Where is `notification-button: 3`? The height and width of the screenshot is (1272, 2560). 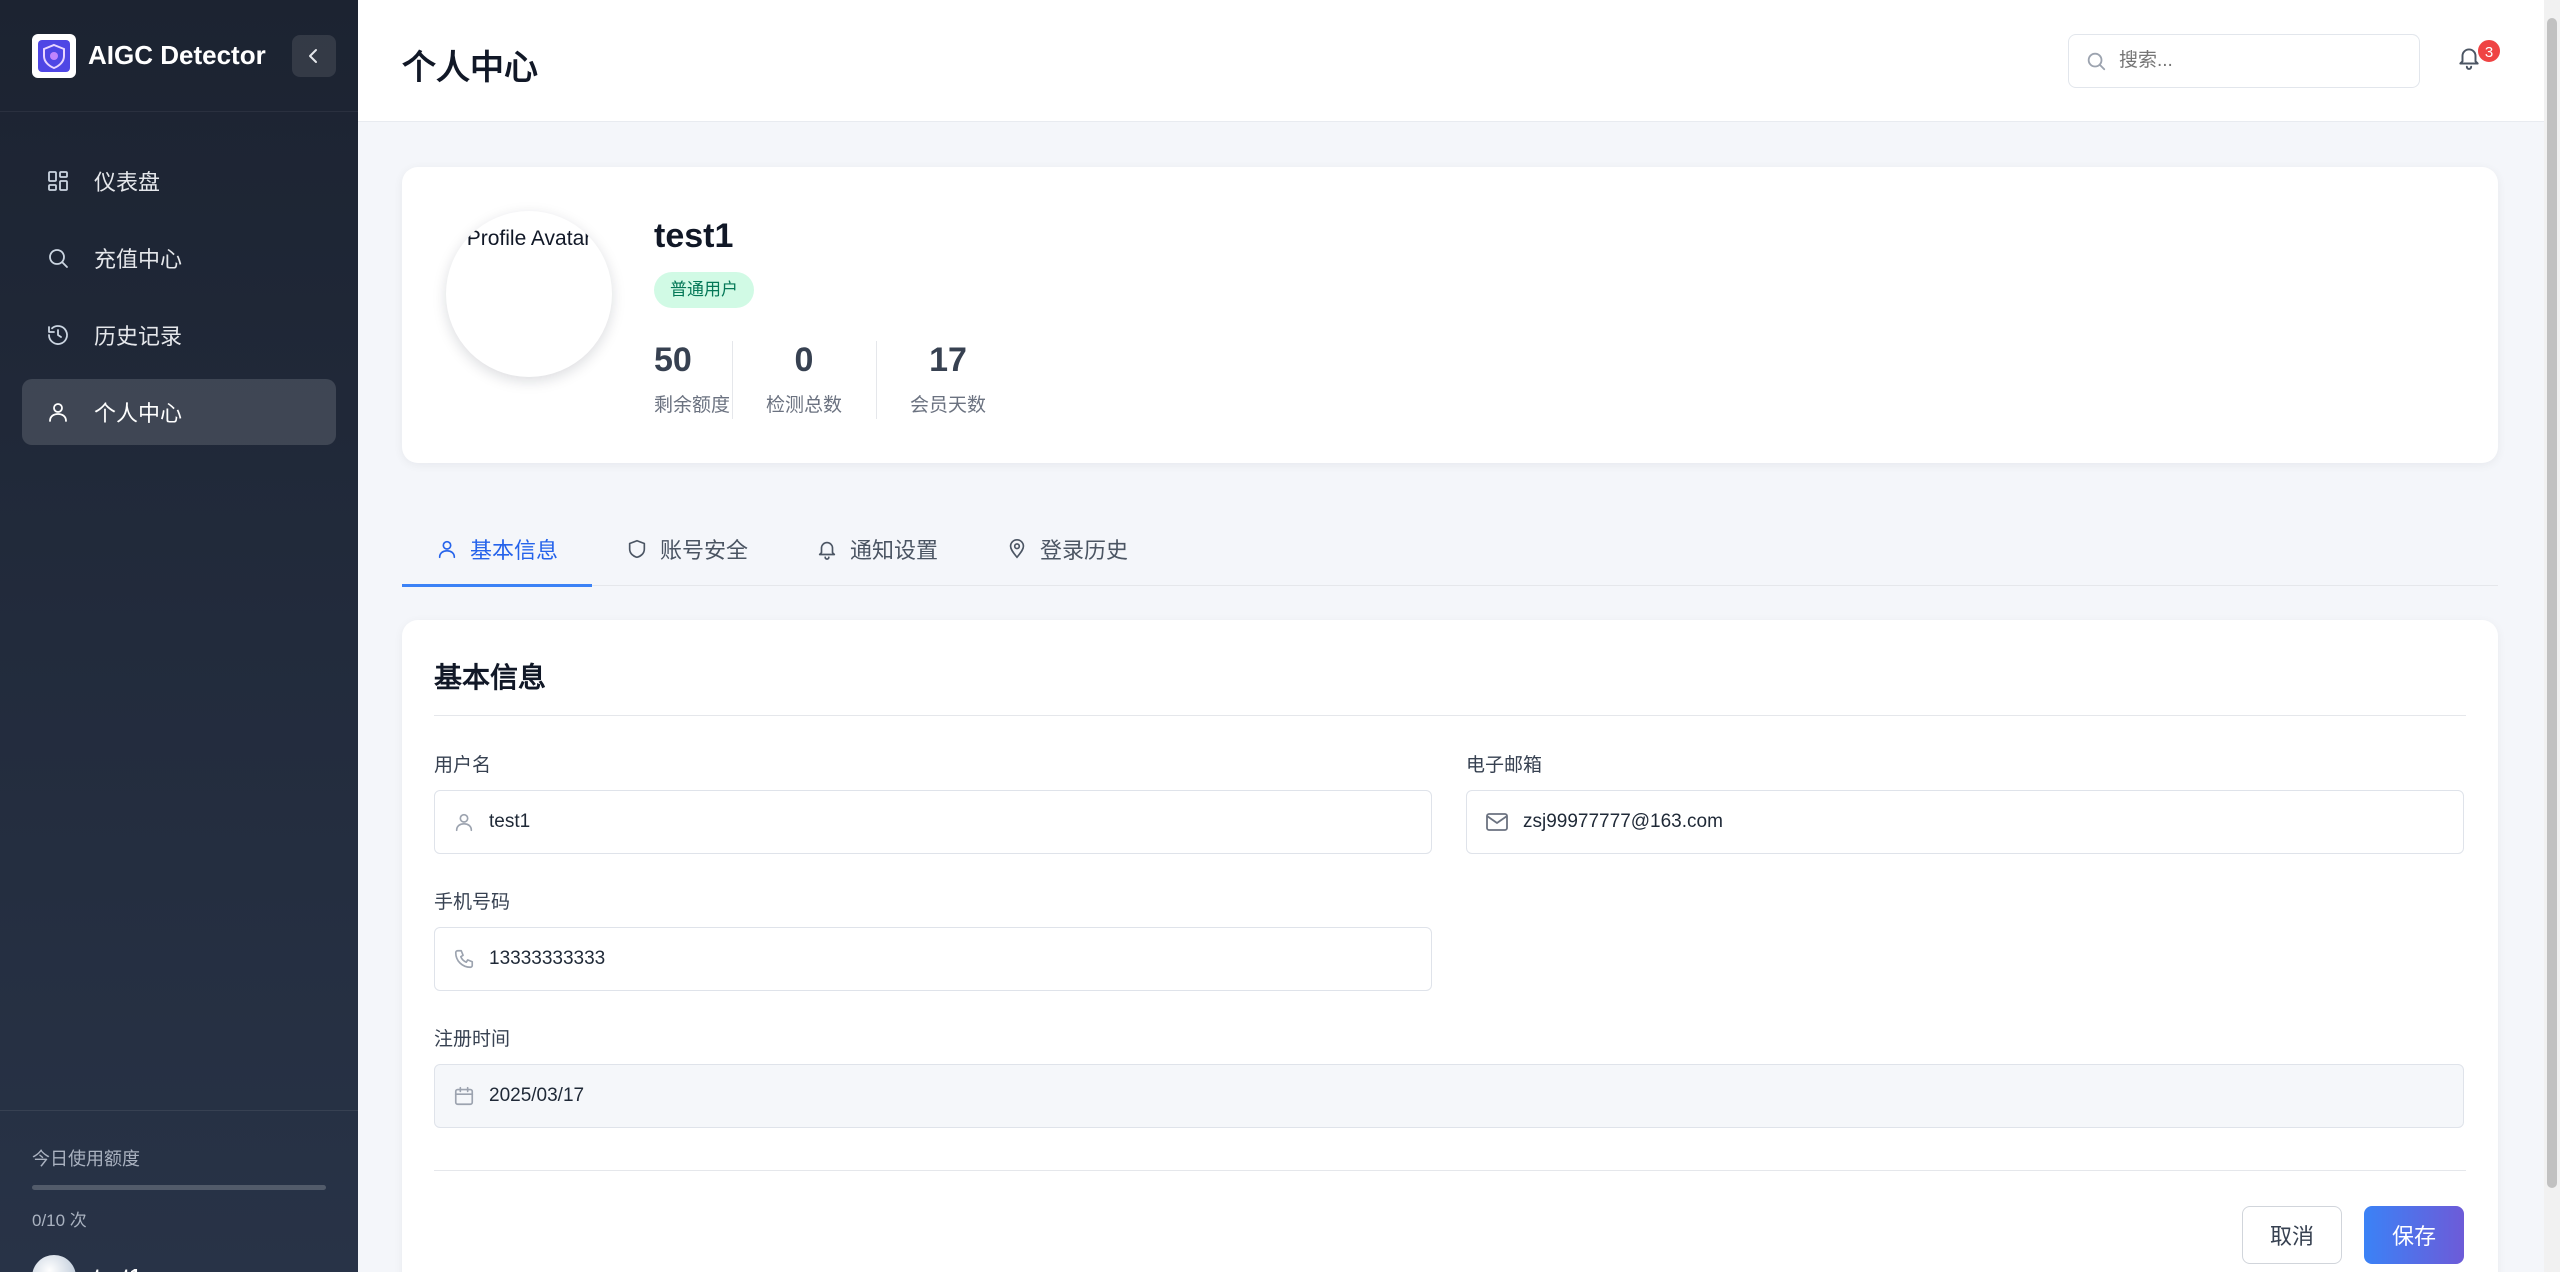
notification-button: 3 is located at coordinates (2479, 57).